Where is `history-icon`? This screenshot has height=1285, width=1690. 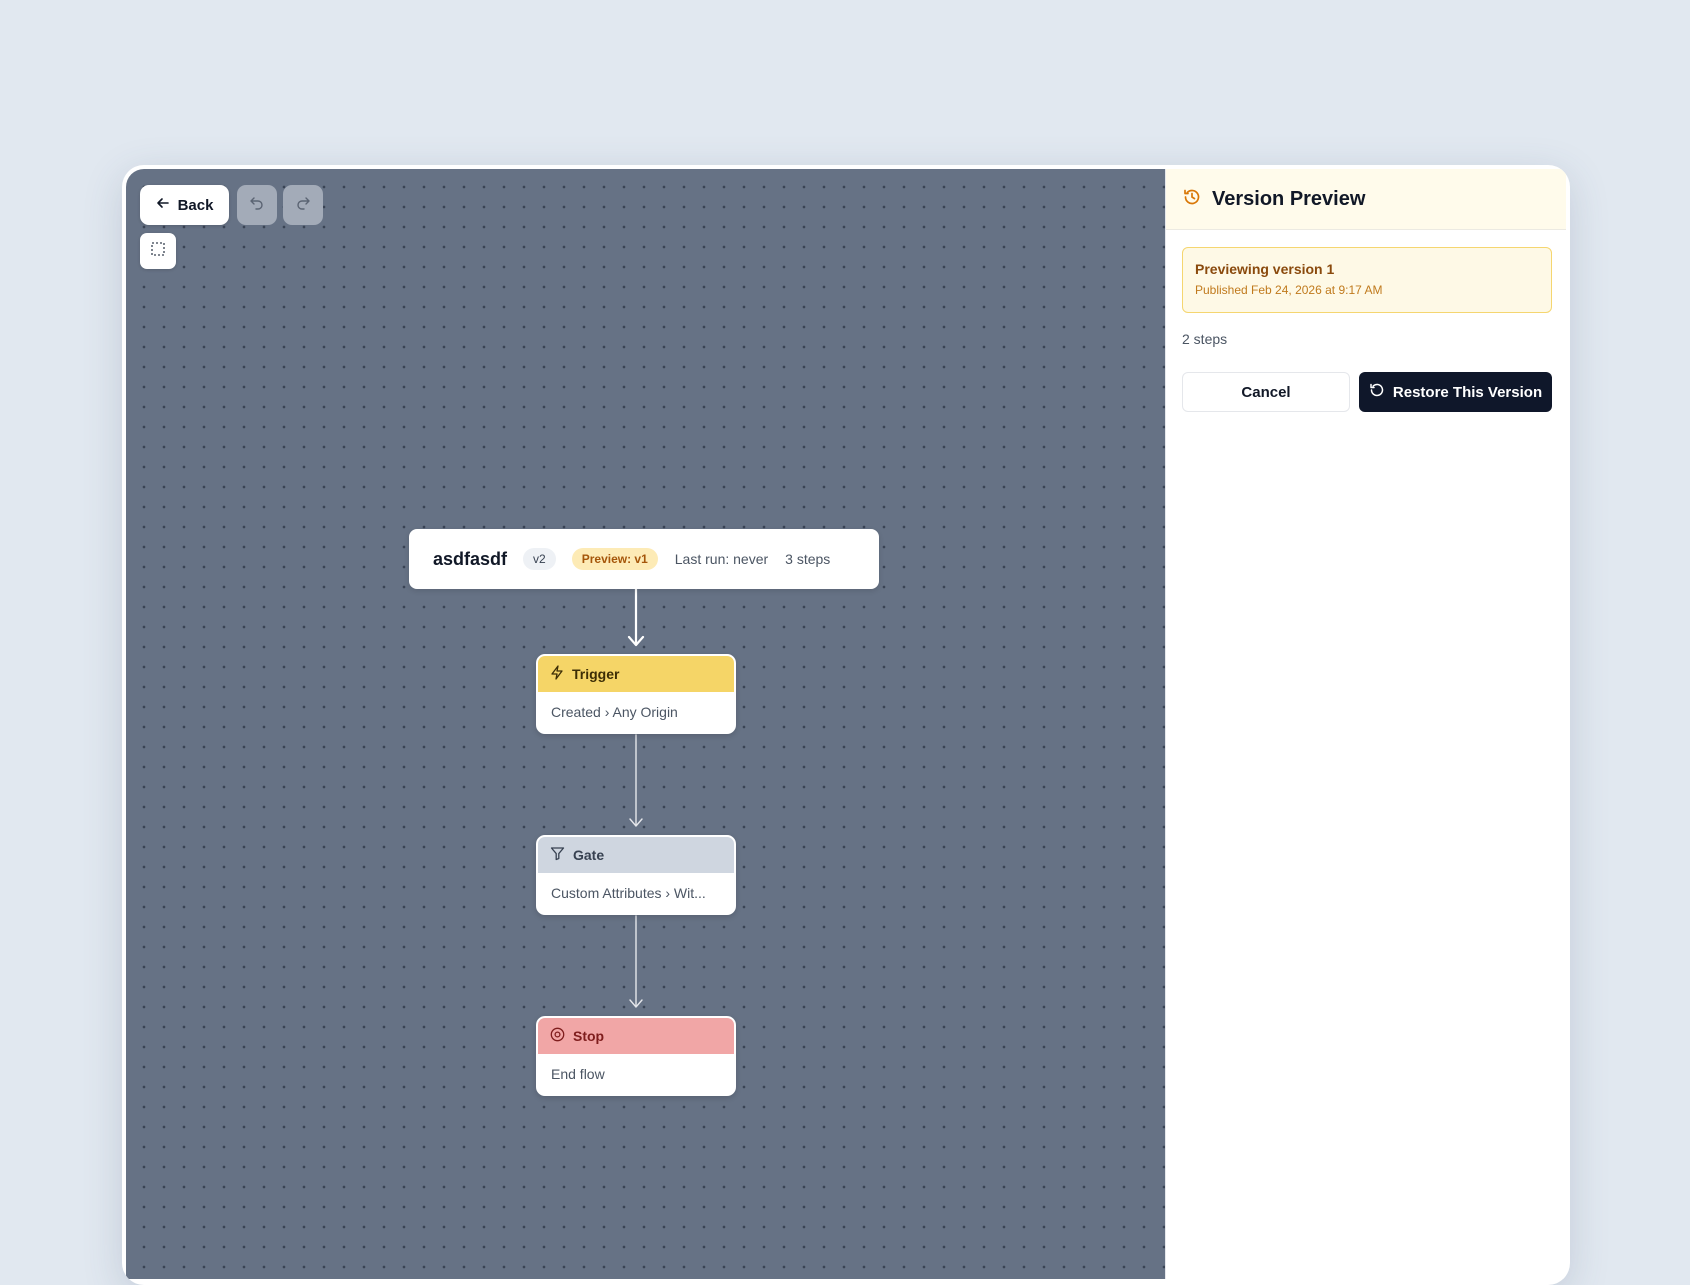 history-icon is located at coordinates (1192, 199).